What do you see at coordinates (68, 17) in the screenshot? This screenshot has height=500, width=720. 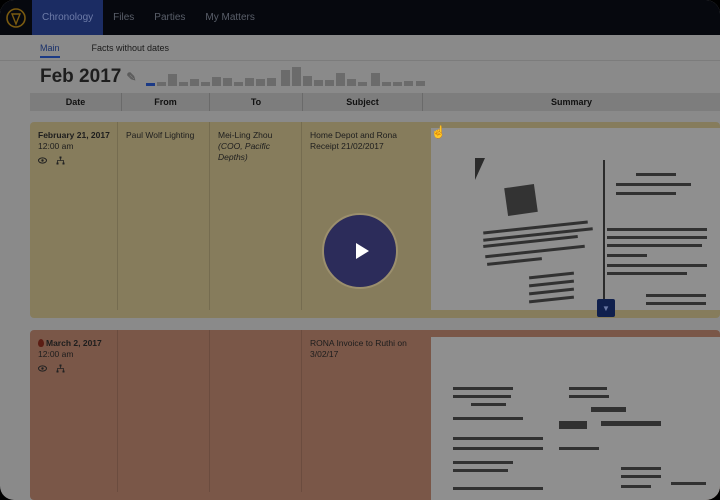 I see `tab-chronology: Chronology` at bounding box center [68, 17].